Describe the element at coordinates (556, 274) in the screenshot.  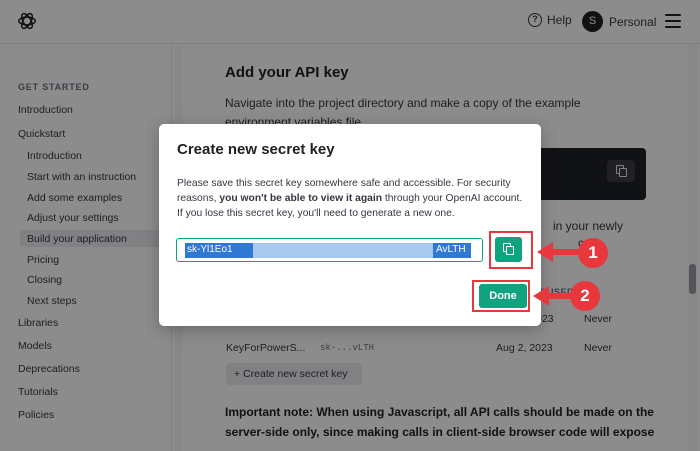
I see `annotation-arrows` at that location.